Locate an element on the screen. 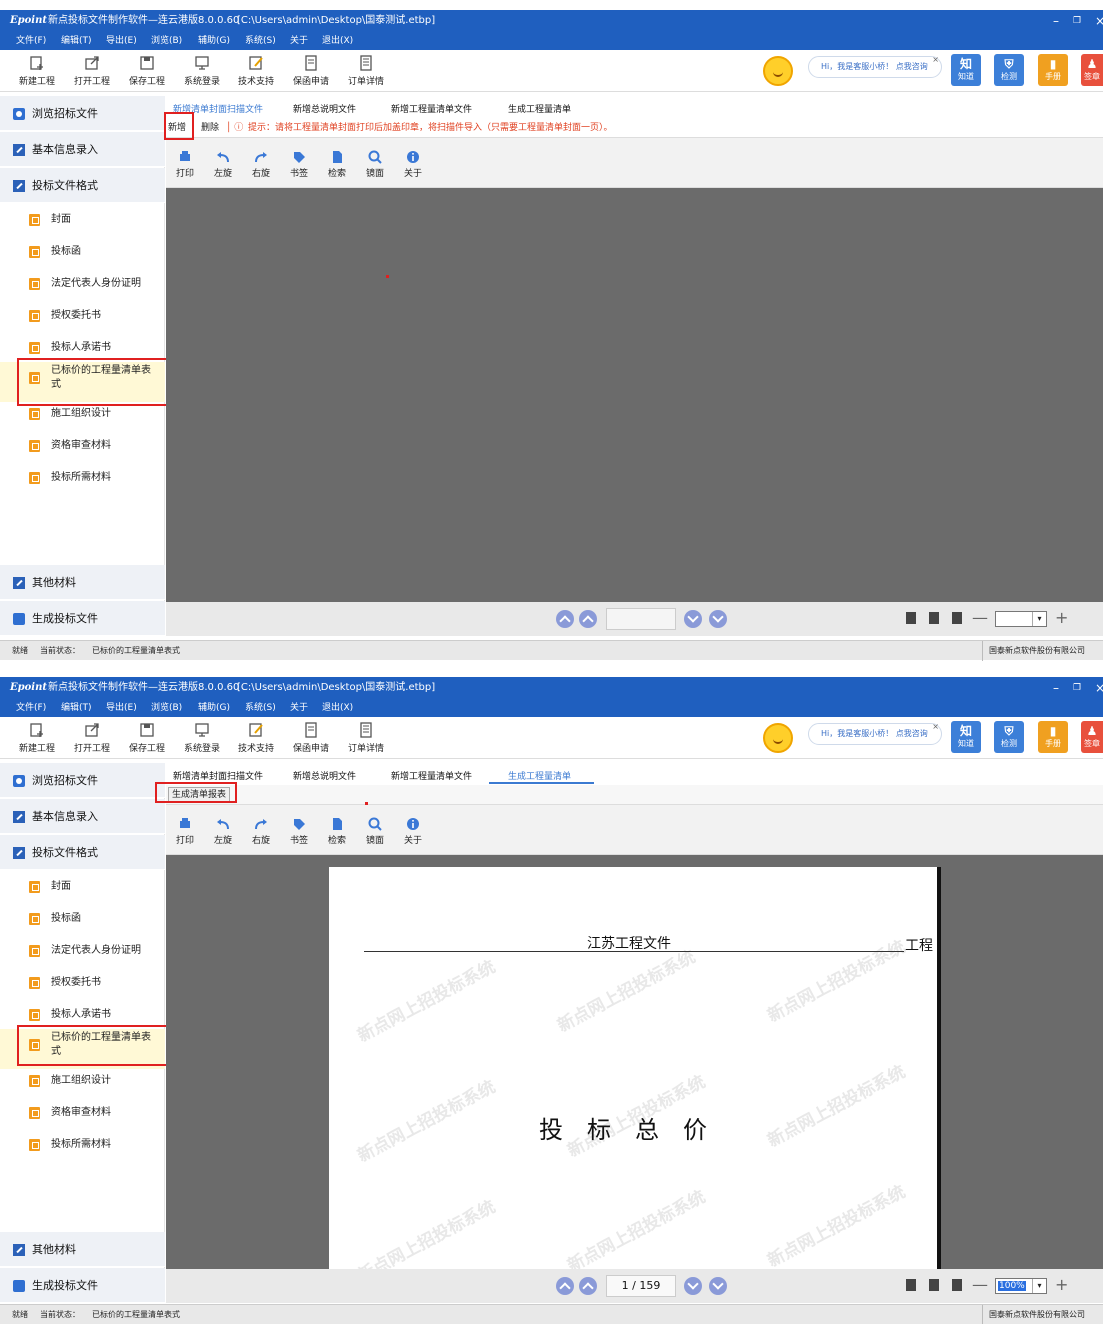  sidebar-item-authorization: 授权委托书 is located at coordinates (82, 983).